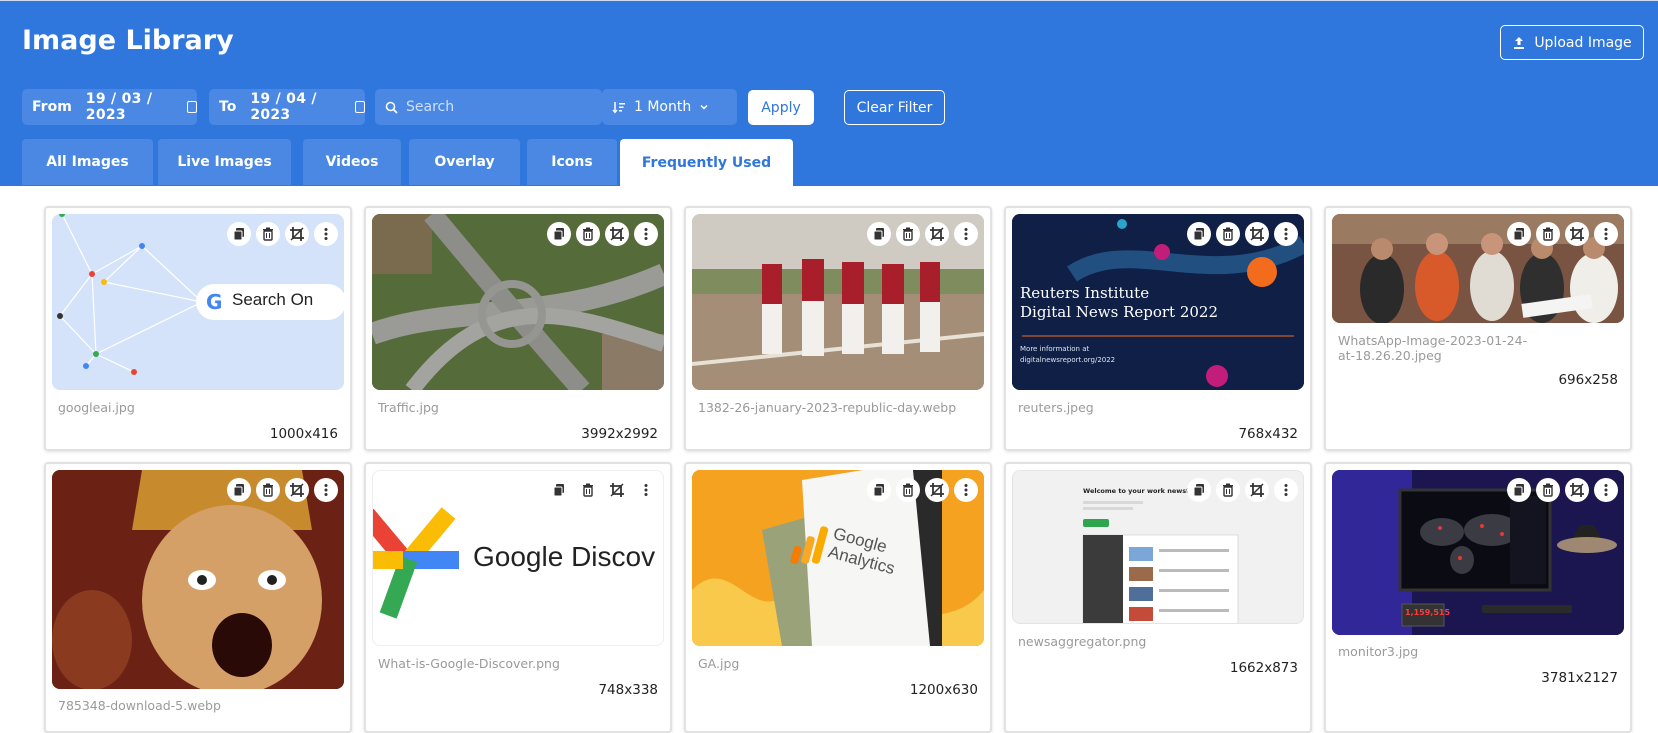 The height and width of the screenshot is (733, 1658). Describe the element at coordinates (518, 328) in the screenshot. I see `image-card: Traffic.jpg 3992x2992` at that location.